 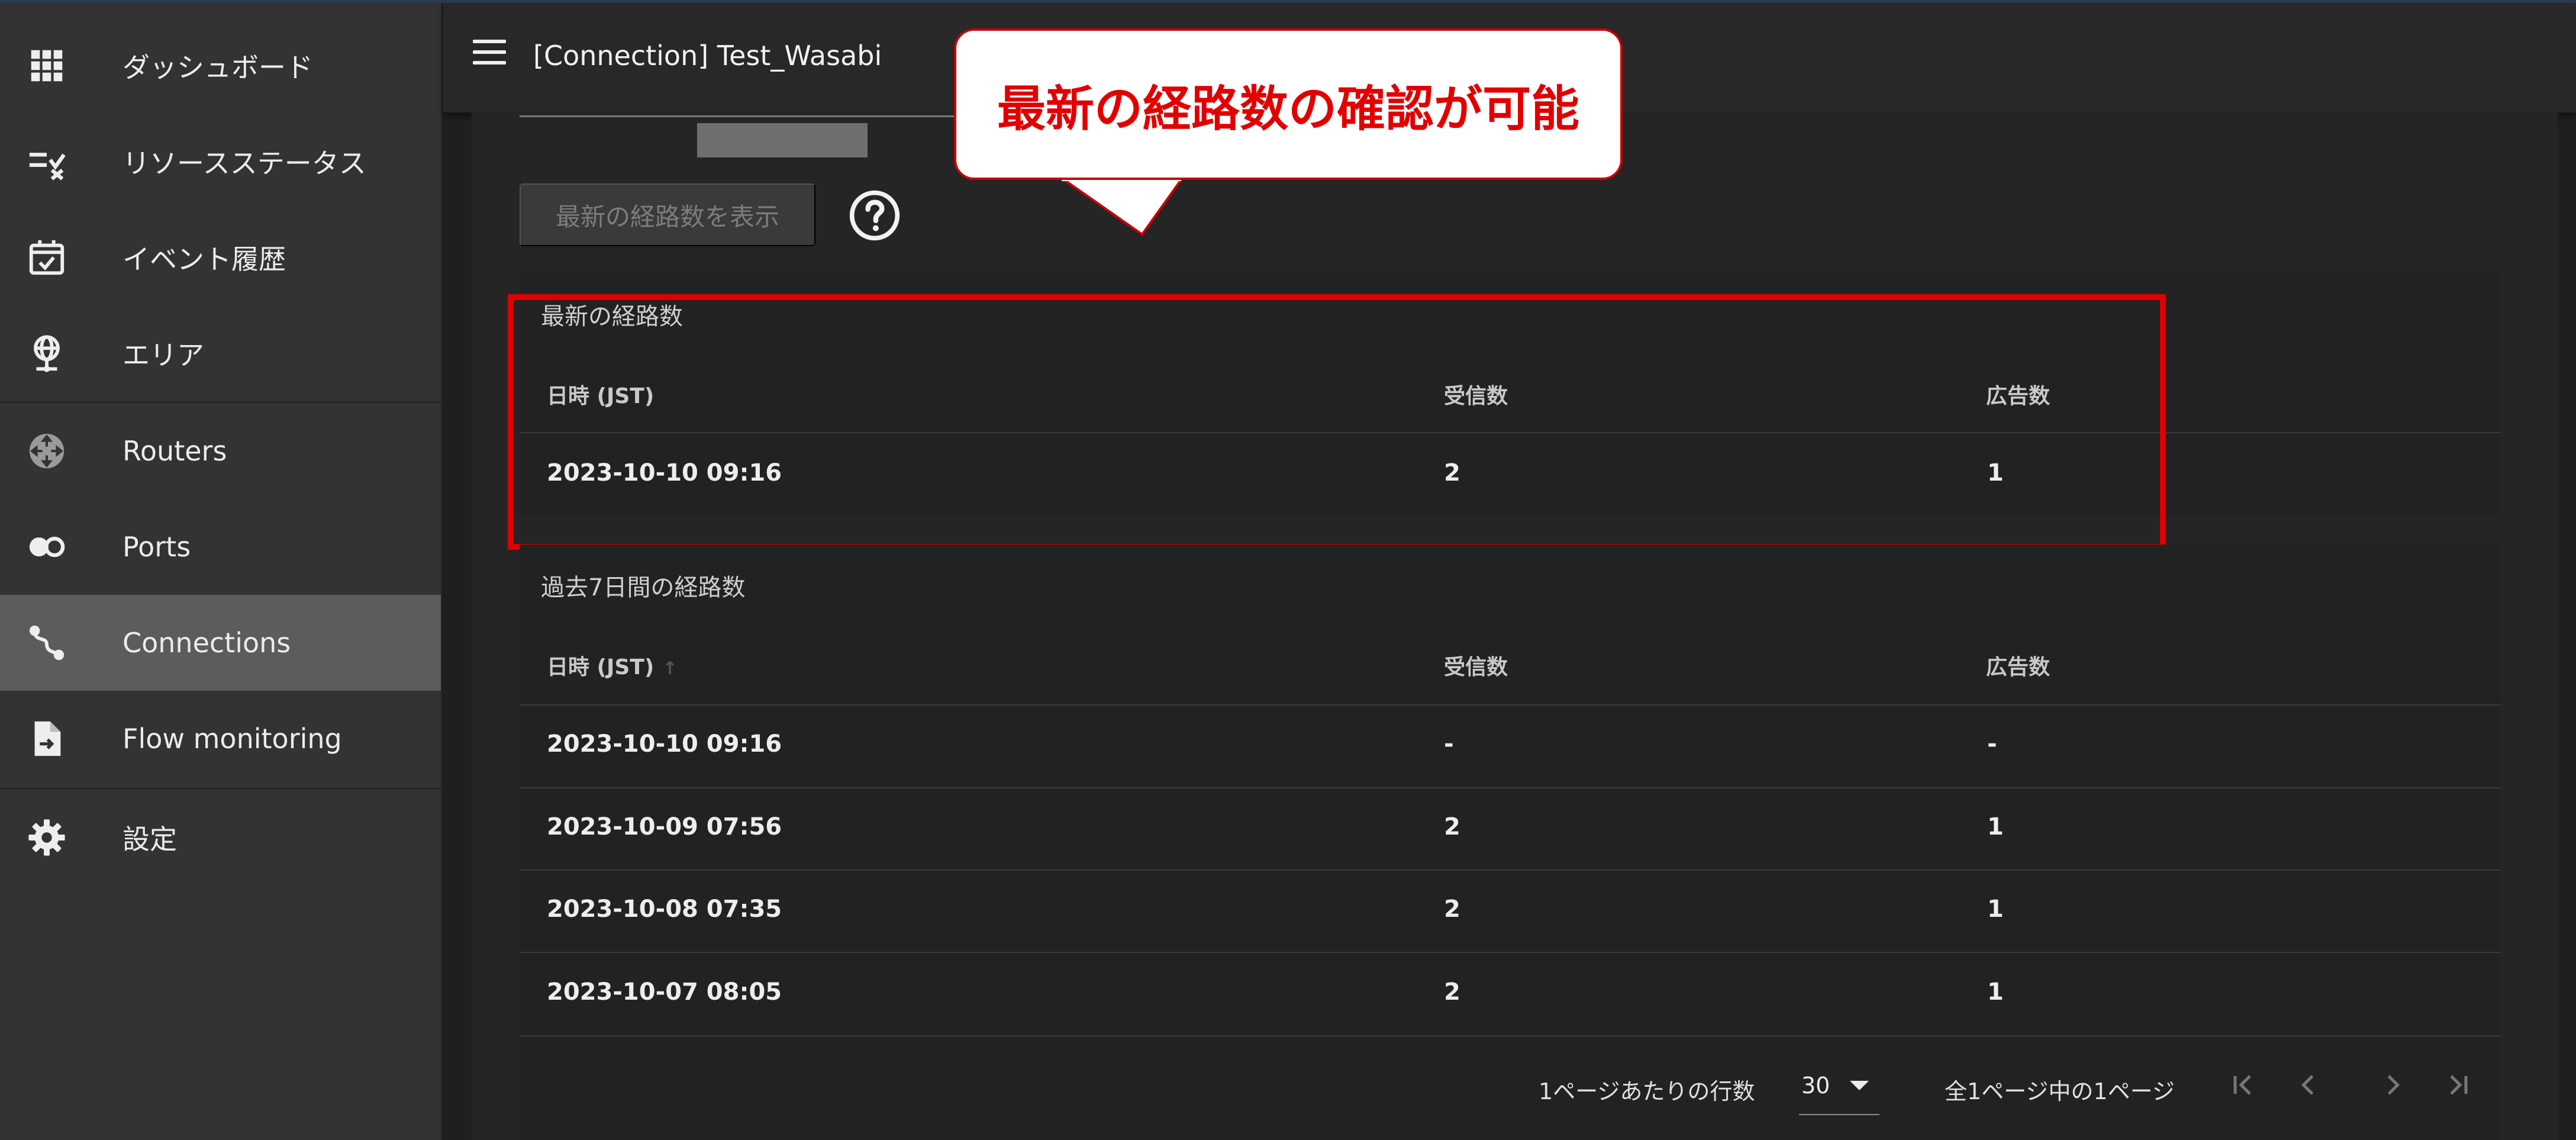 What do you see at coordinates (174, 451) in the screenshot?
I see `sidebar-item-label: Routers` at bounding box center [174, 451].